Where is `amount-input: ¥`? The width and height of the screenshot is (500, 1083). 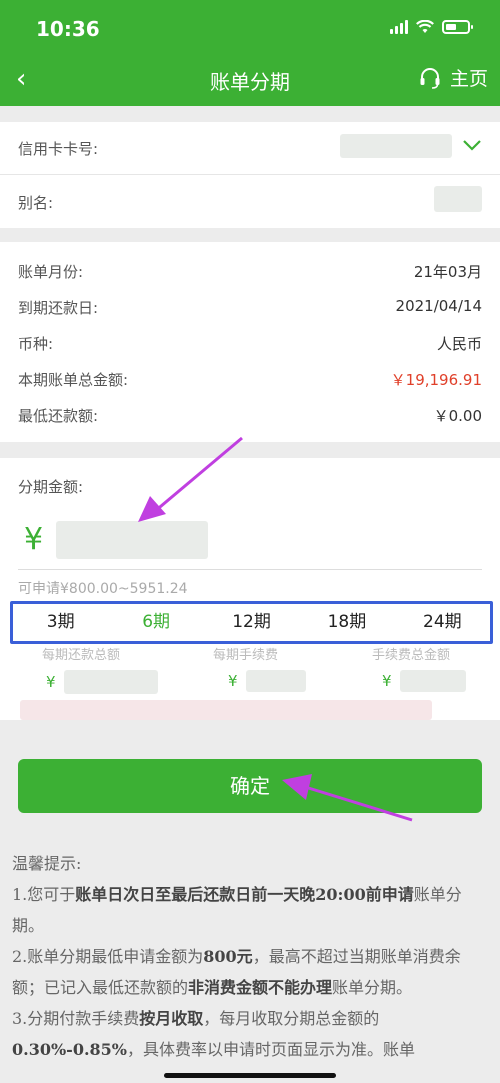 amount-input: ¥ is located at coordinates (250, 540).